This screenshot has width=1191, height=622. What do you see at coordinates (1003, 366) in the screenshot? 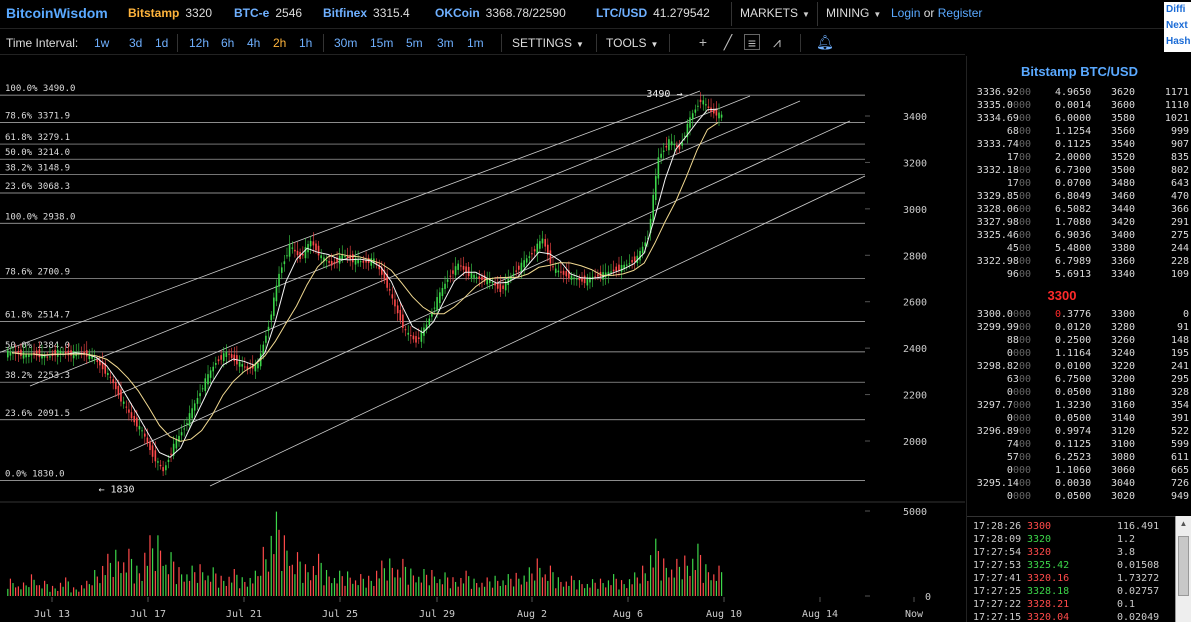
I see `order-price: 3298.8200` at bounding box center [1003, 366].